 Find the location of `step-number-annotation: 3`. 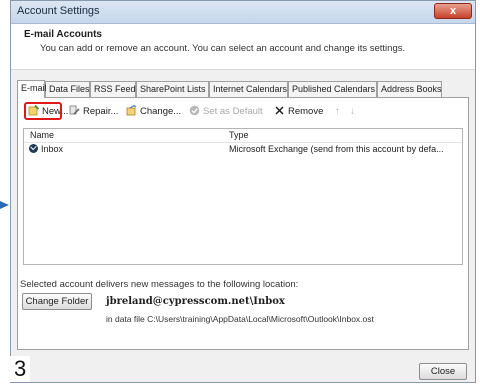

step-number-annotation: 3 is located at coordinates (20, 369).